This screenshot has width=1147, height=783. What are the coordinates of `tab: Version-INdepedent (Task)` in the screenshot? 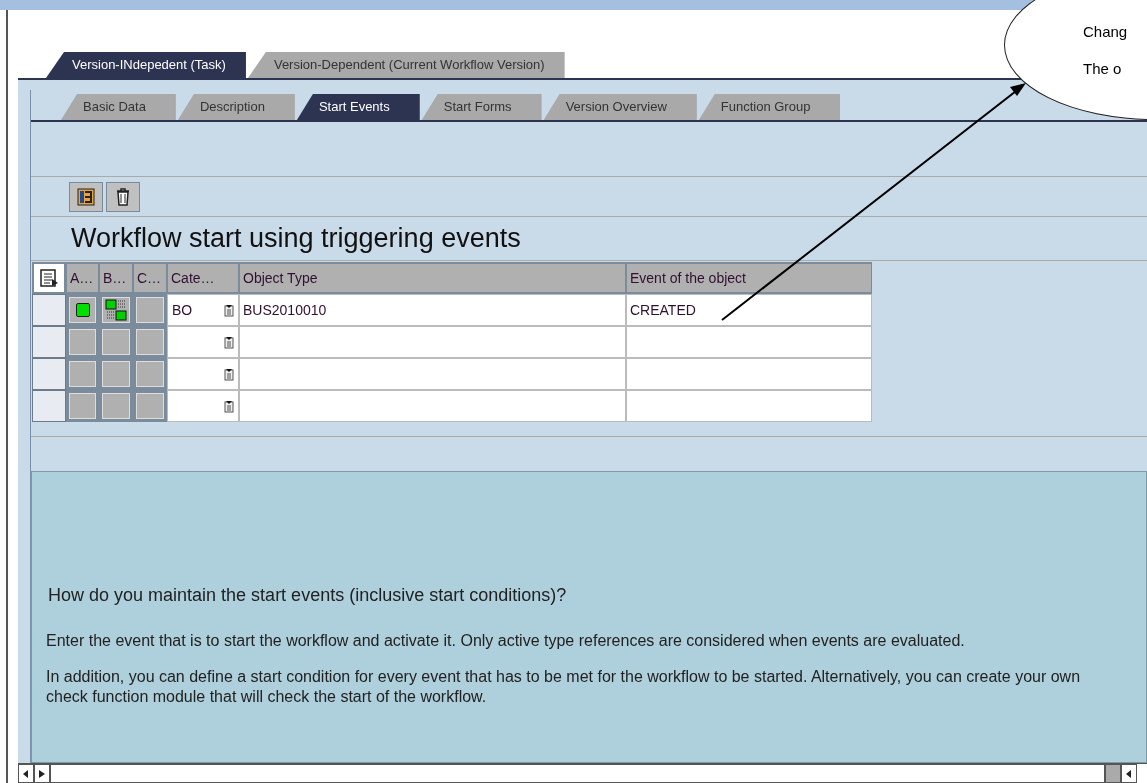 It's located at (146, 65).